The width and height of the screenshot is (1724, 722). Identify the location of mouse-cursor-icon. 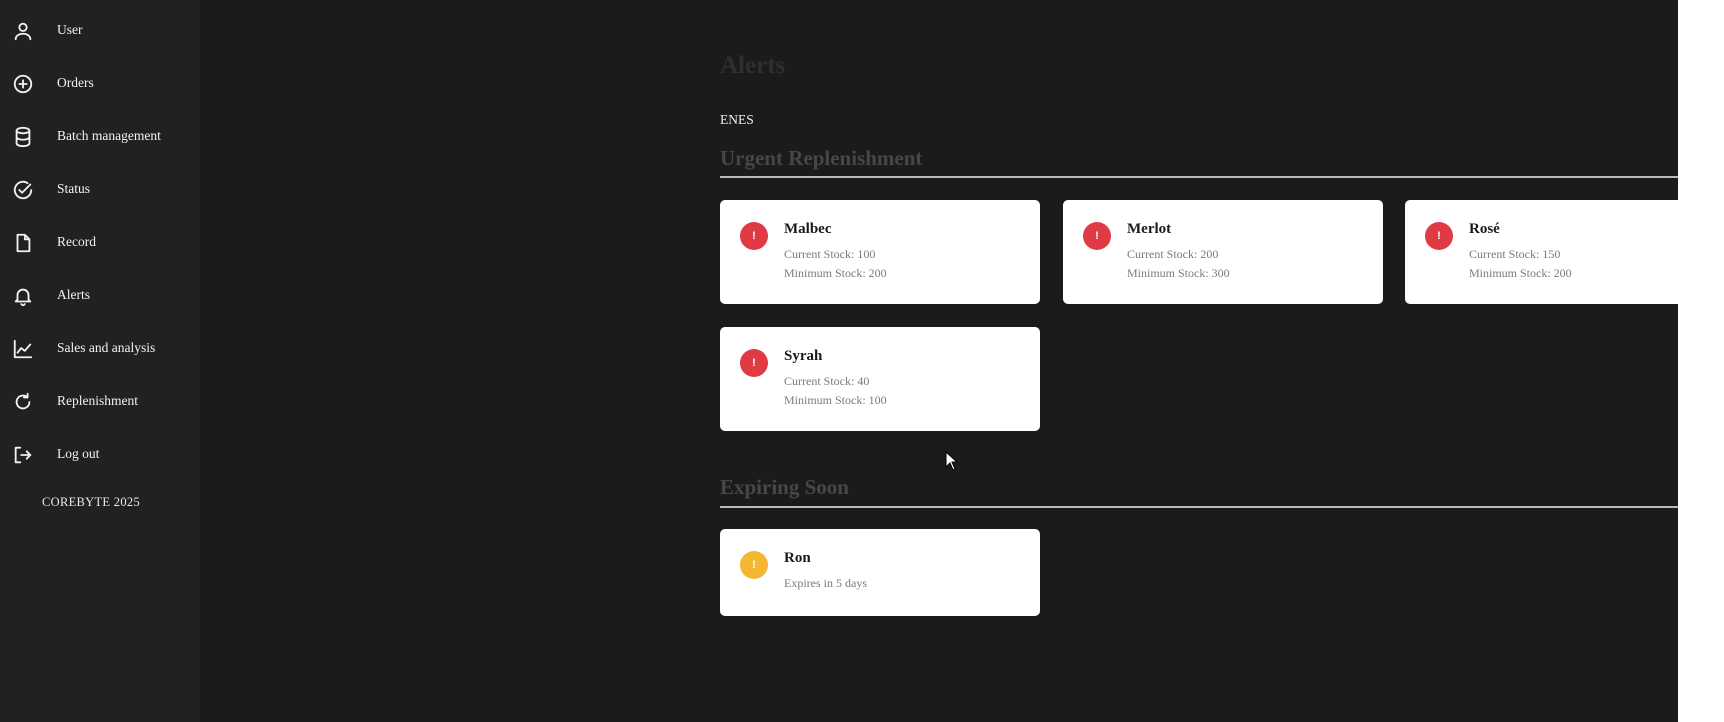
(952, 461).